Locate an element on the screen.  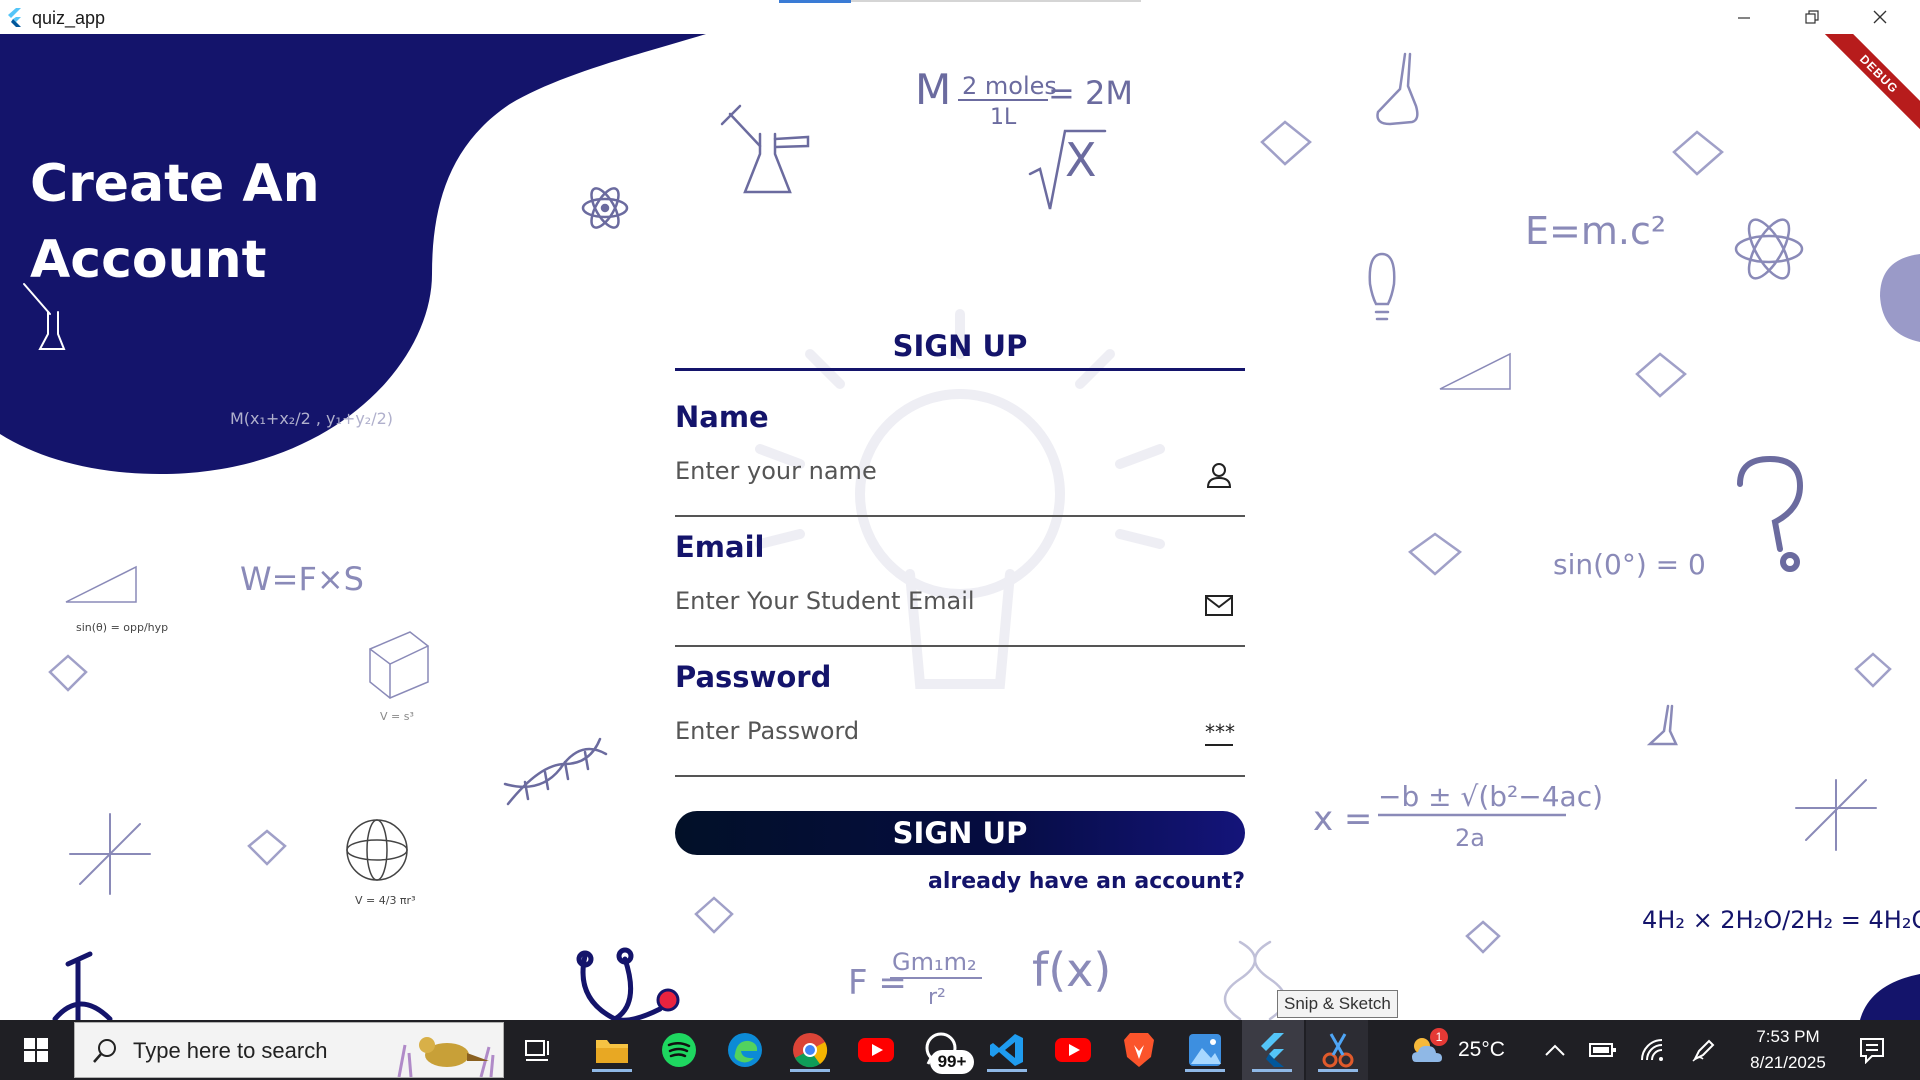
close-button is located at coordinates (1880, 17).